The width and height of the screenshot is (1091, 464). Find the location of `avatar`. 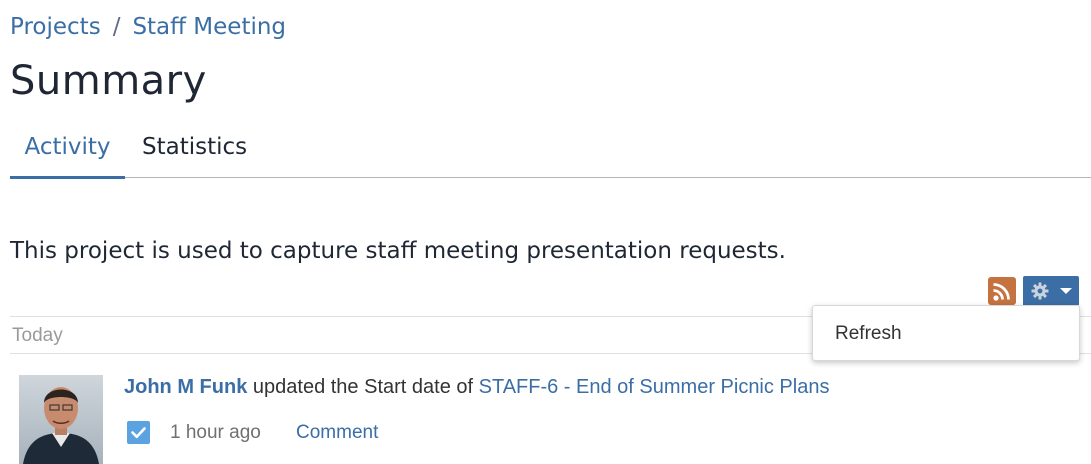

avatar is located at coordinates (61, 419).